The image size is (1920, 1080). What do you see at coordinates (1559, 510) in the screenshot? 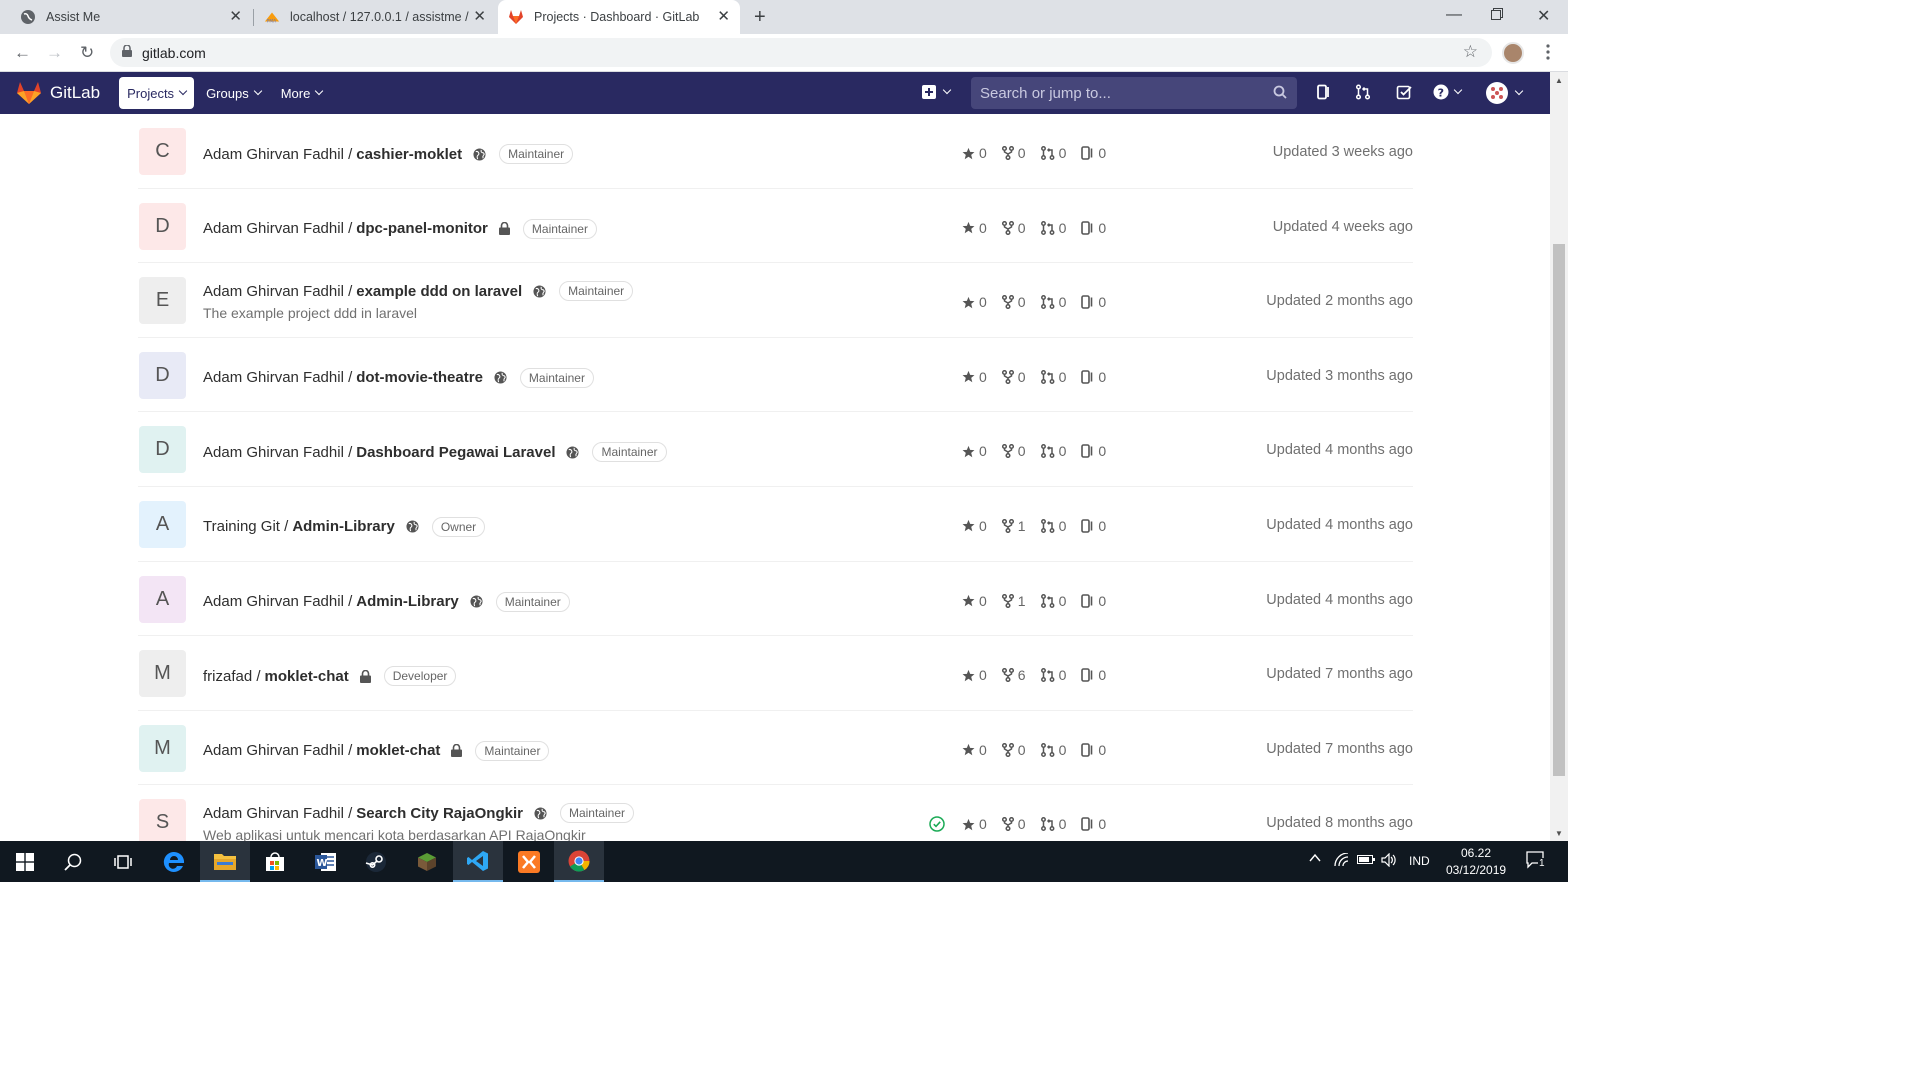
I see `scrollbar-thumb` at bounding box center [1559, 510].